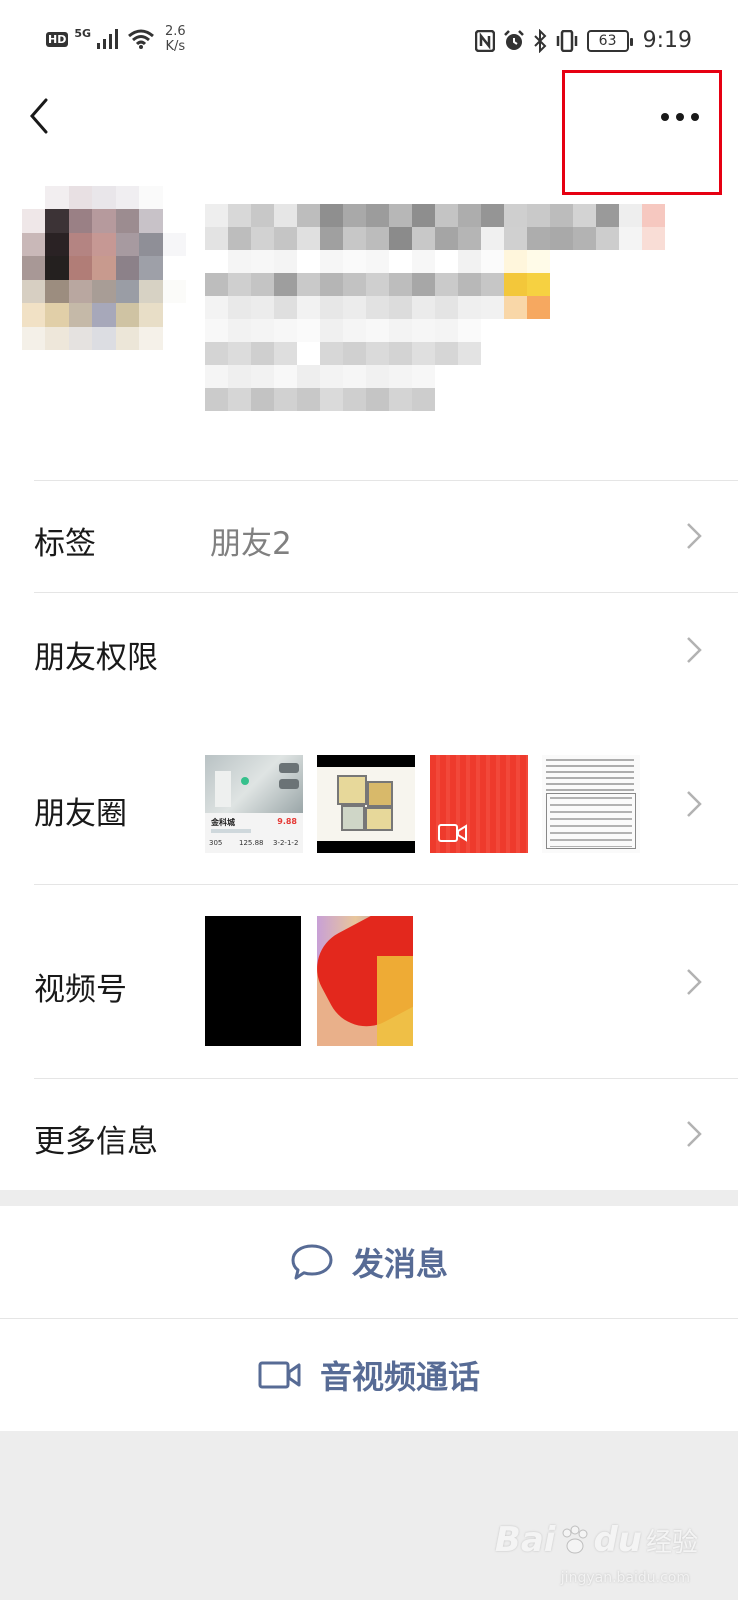 This screenshot has height=1600, width=738. I want to click on signal-icon, so click(108, 39).